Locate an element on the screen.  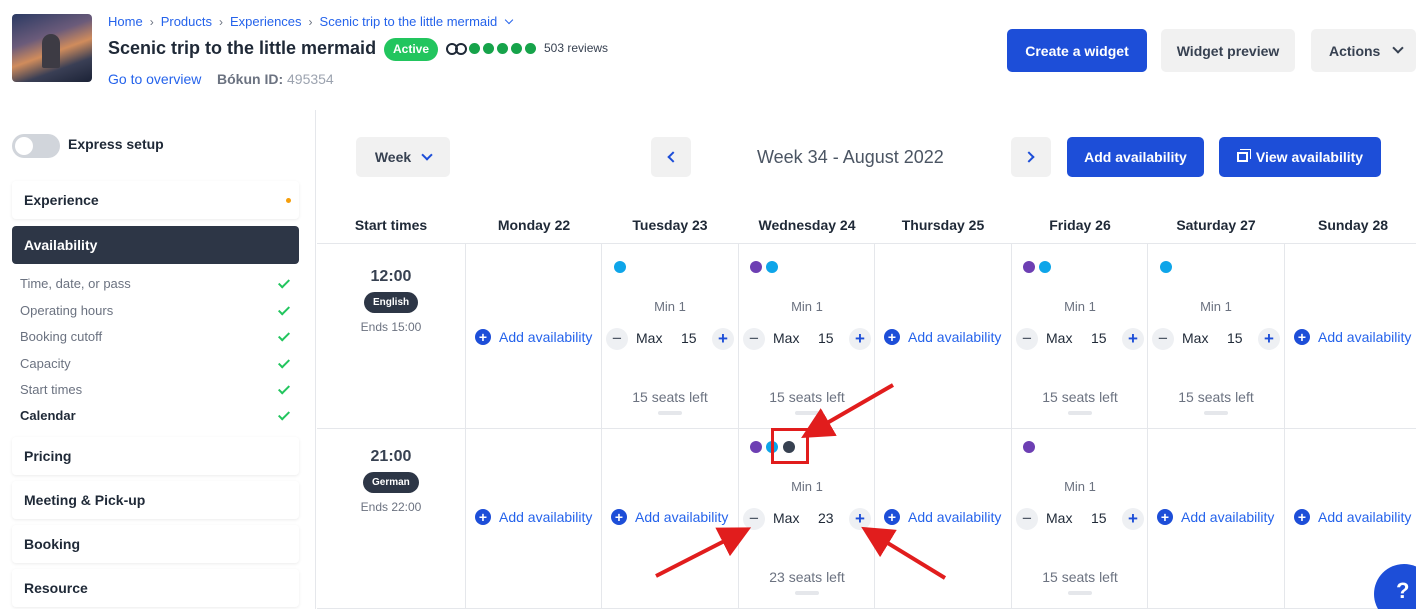
widget-preview-button: Widget preview is located at coordinates (1228, 50).